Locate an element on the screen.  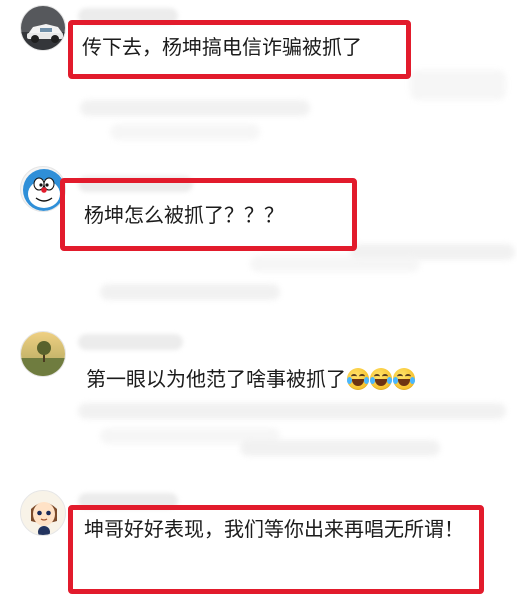
landscape-avatar is located at coordinates (43, 354).